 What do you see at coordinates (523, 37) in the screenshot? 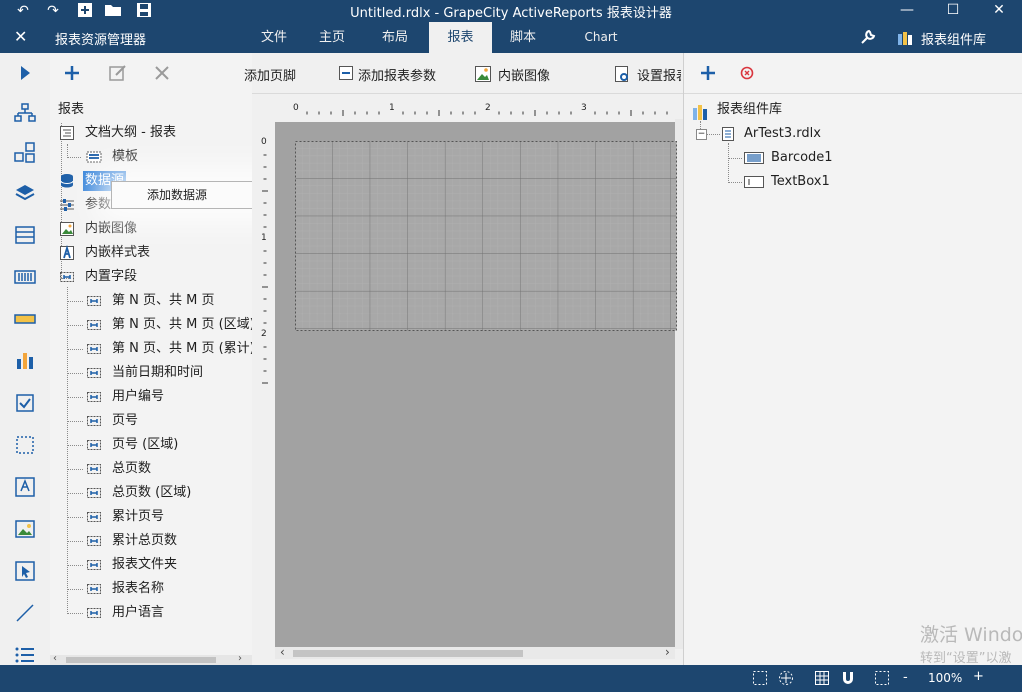
I see `tab-script: 脚本` at bounding box center [523, 37].